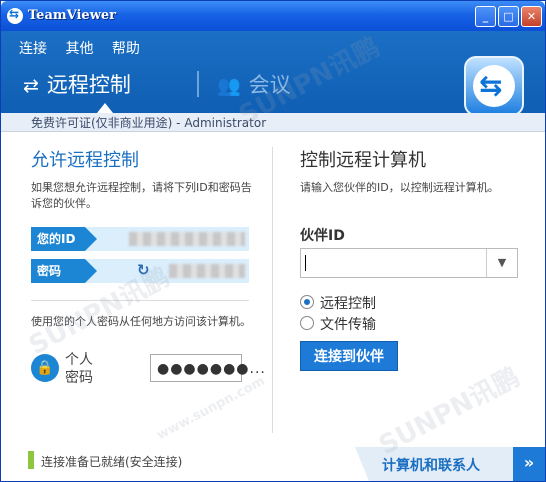  What do you see at coordinates (273, 122) in the screenshot?
I see `license-bar: 免费许可证(仅非商业用途) - Administrator` at bounding box center [273, 122].